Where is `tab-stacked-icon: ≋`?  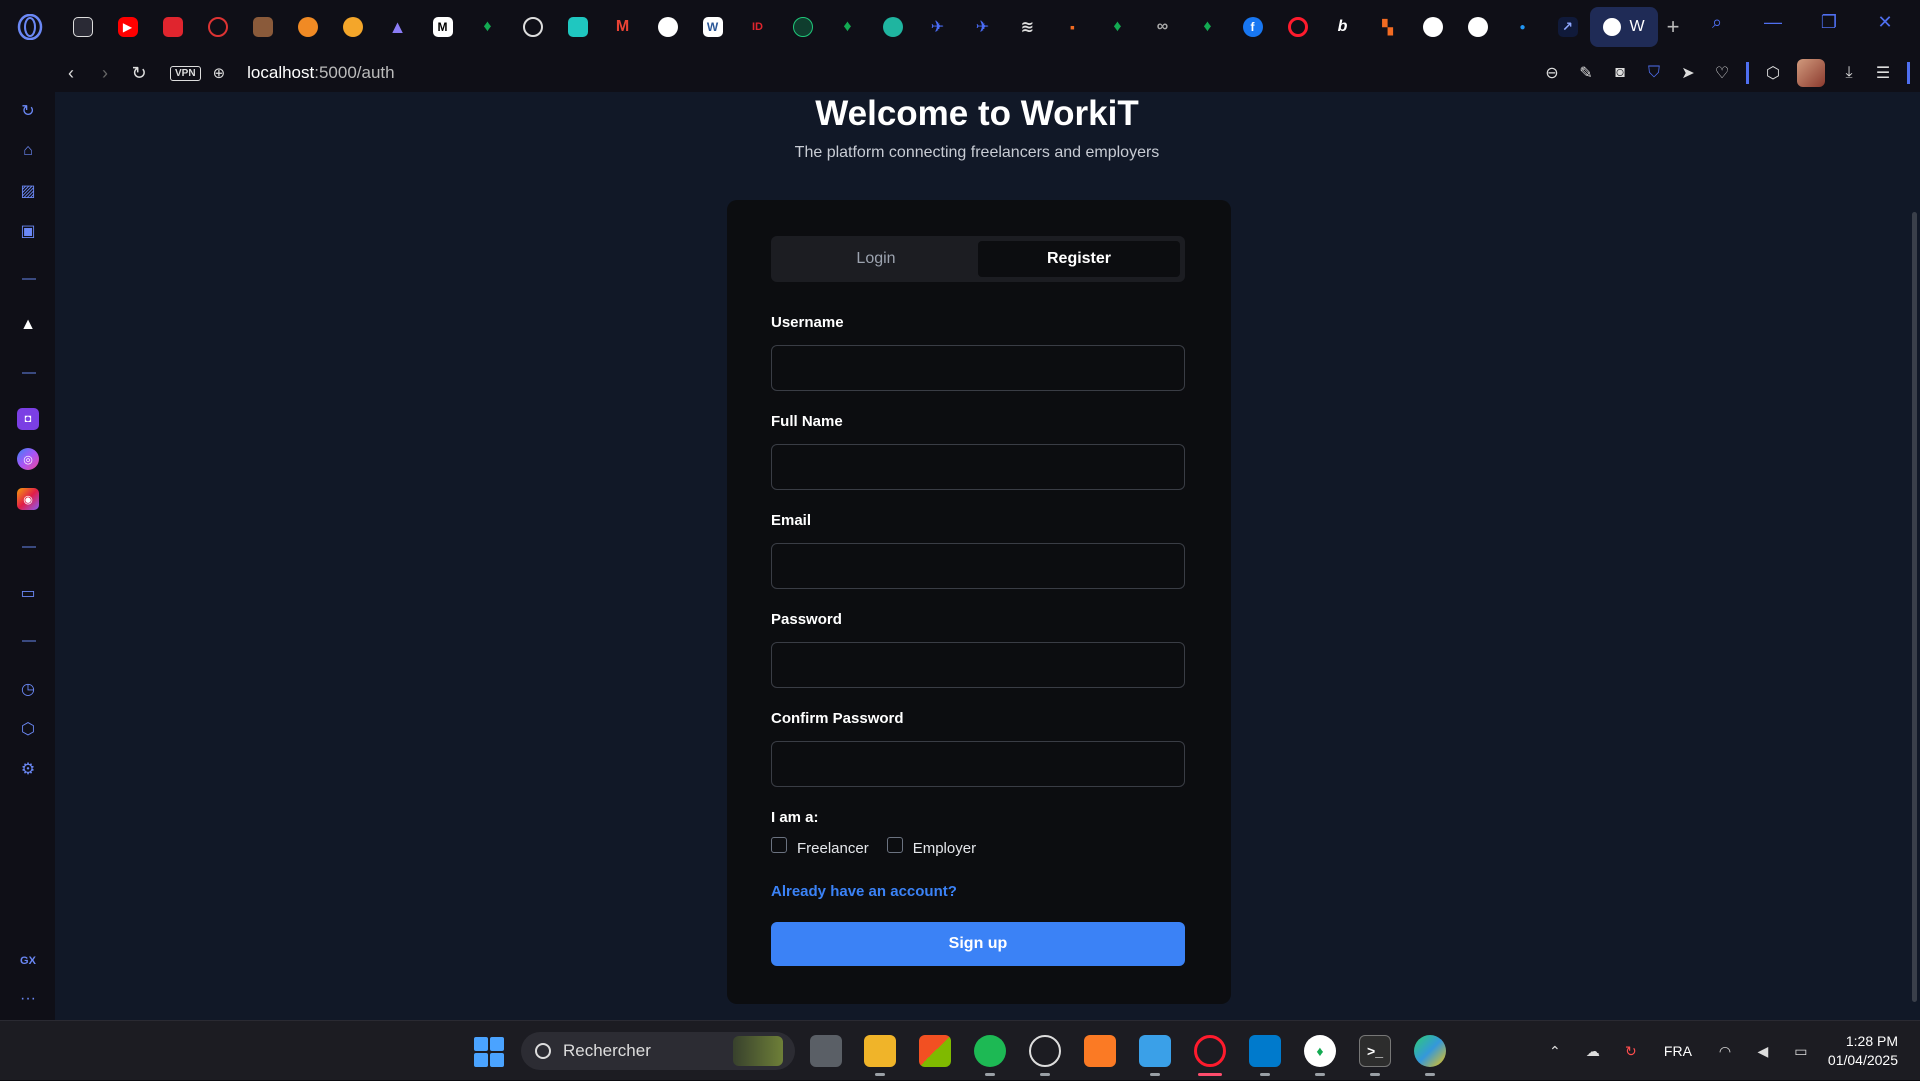
tab-stacked-icon: ≋ is located at coordinates (1027, 27).